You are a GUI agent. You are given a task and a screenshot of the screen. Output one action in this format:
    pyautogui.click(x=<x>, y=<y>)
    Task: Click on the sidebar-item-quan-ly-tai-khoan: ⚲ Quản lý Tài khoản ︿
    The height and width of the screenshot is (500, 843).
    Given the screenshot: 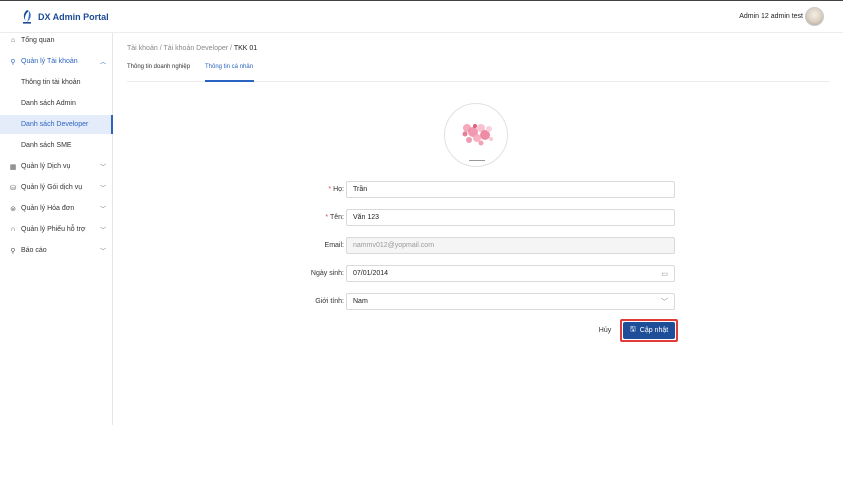 What is the action you would take?
    pyautogui.click(x=56, y=61)
    